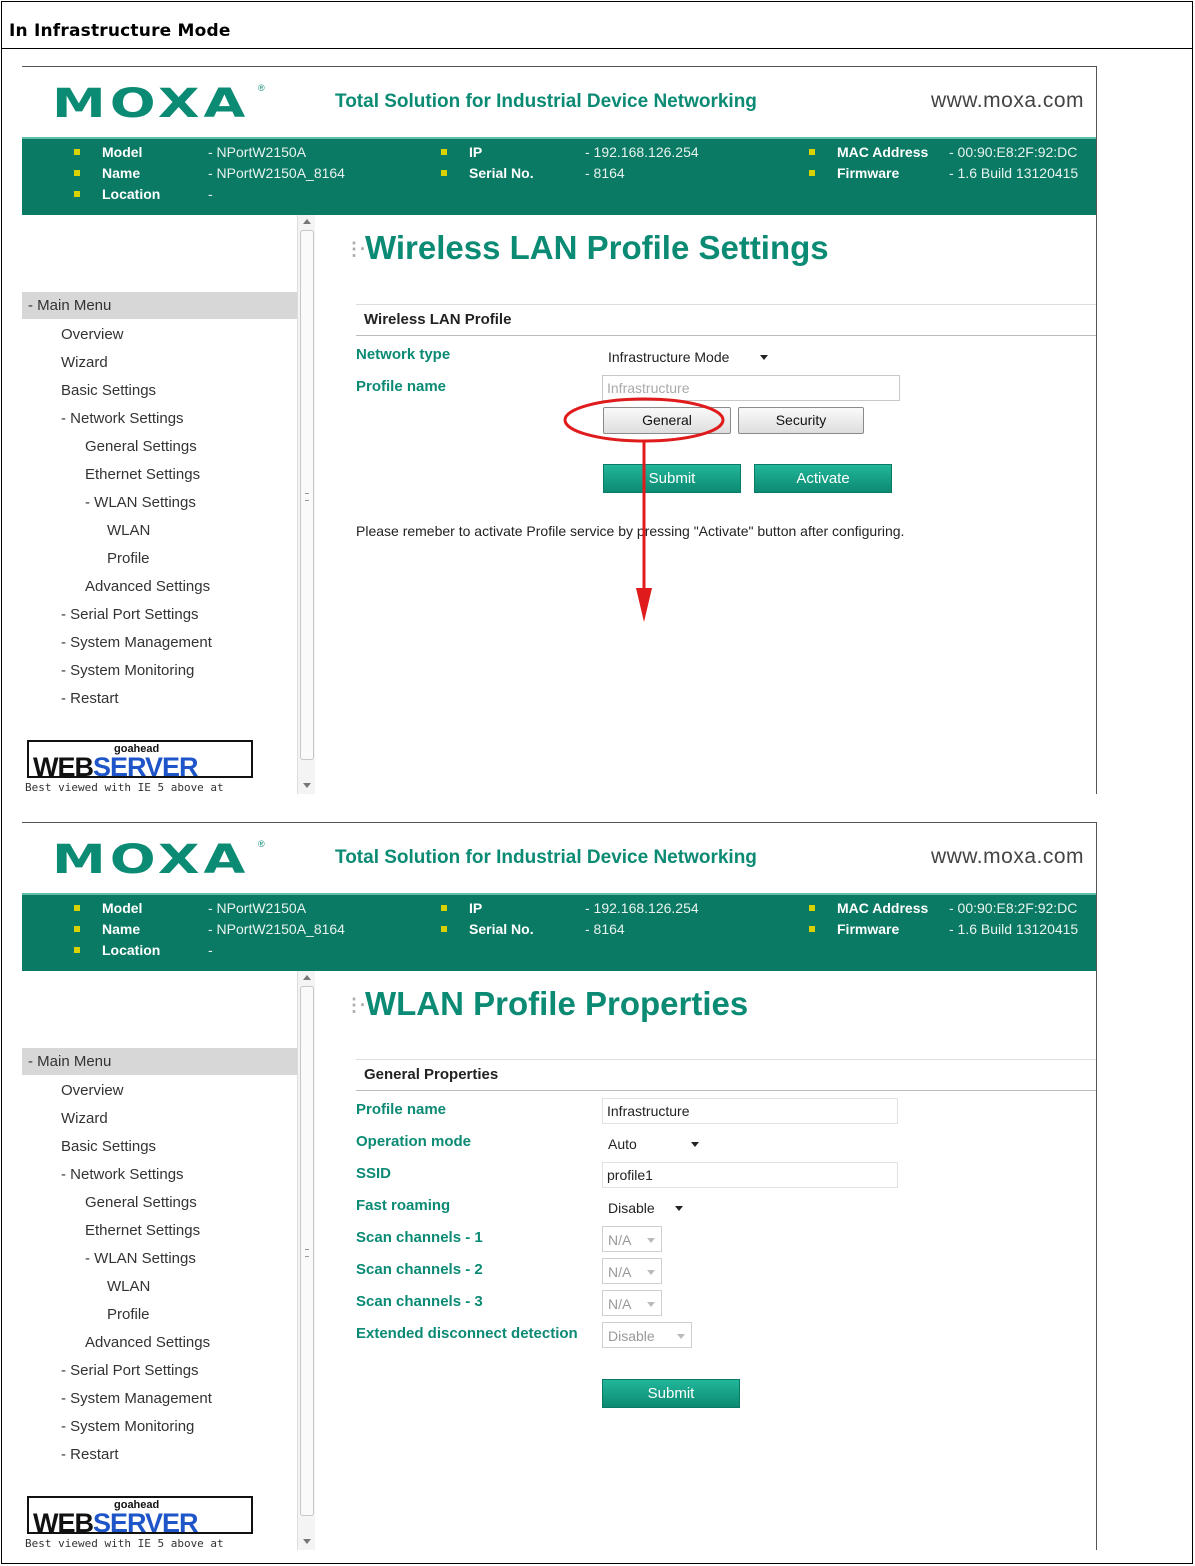  I want to click on scan-channels-1-label: Scan channels - 1, so click(419, 1237).